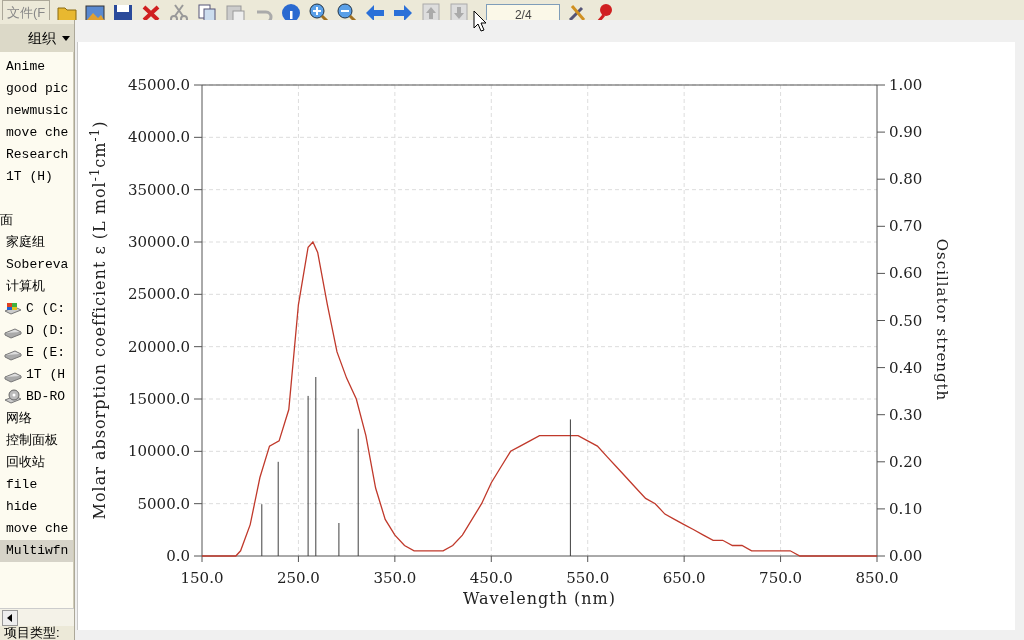 This screenshot has width=1024, height=640. What do you see at coordinates (36, 331) in the screenshot?
I see `sidebar-item: D (D:` at bounding box center [36, 331].